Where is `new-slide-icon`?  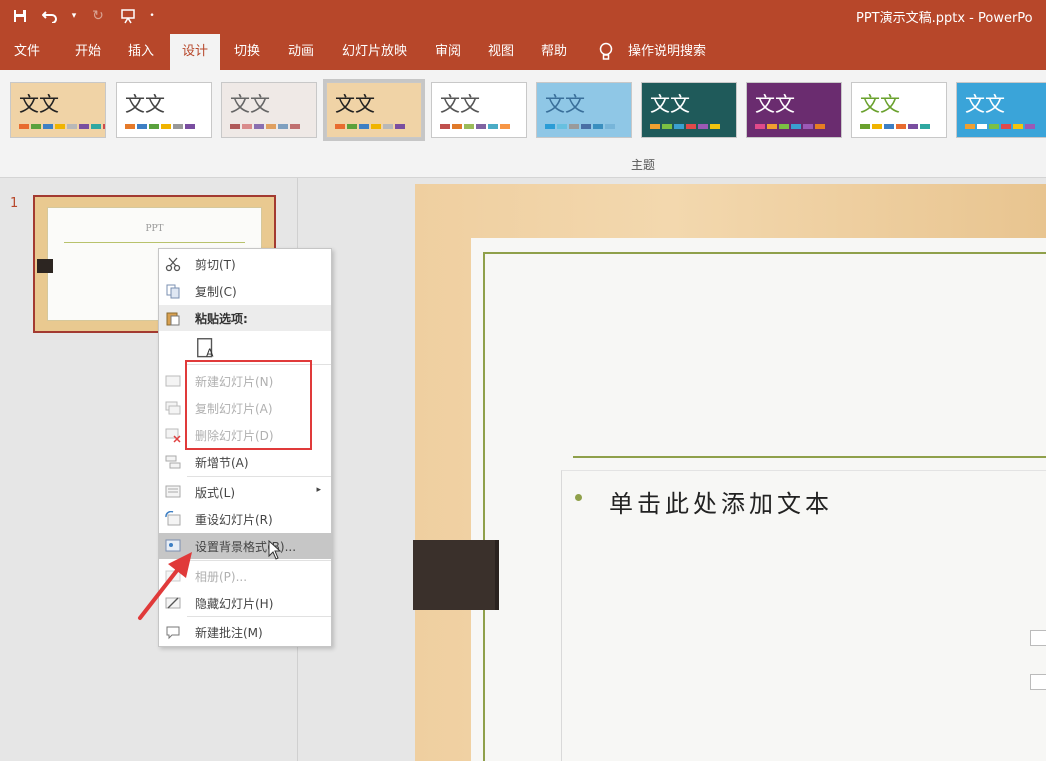
new-slide-icon is located at coordinates (173, 381).